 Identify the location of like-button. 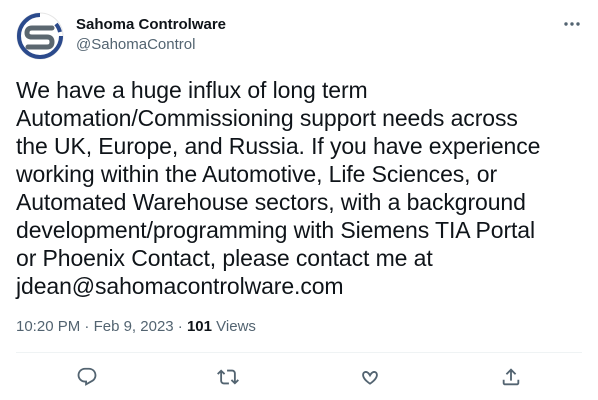
(370, 377).